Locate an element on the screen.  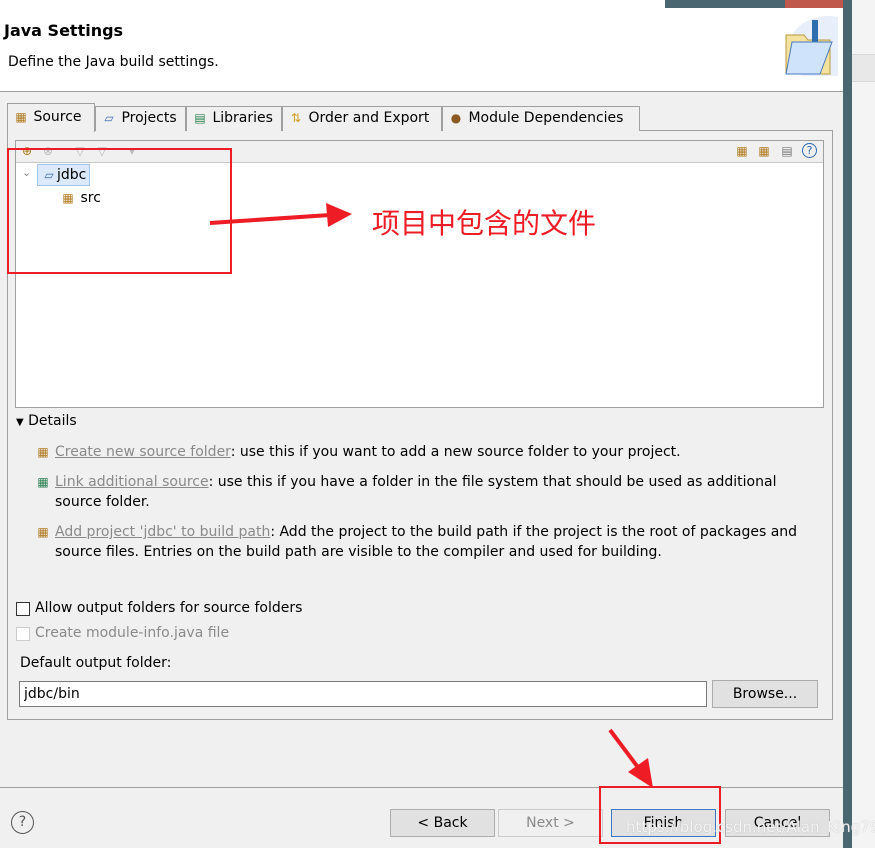
tab-order-and-export: ⇅ Order and Export is located at coordinates (362, 118).